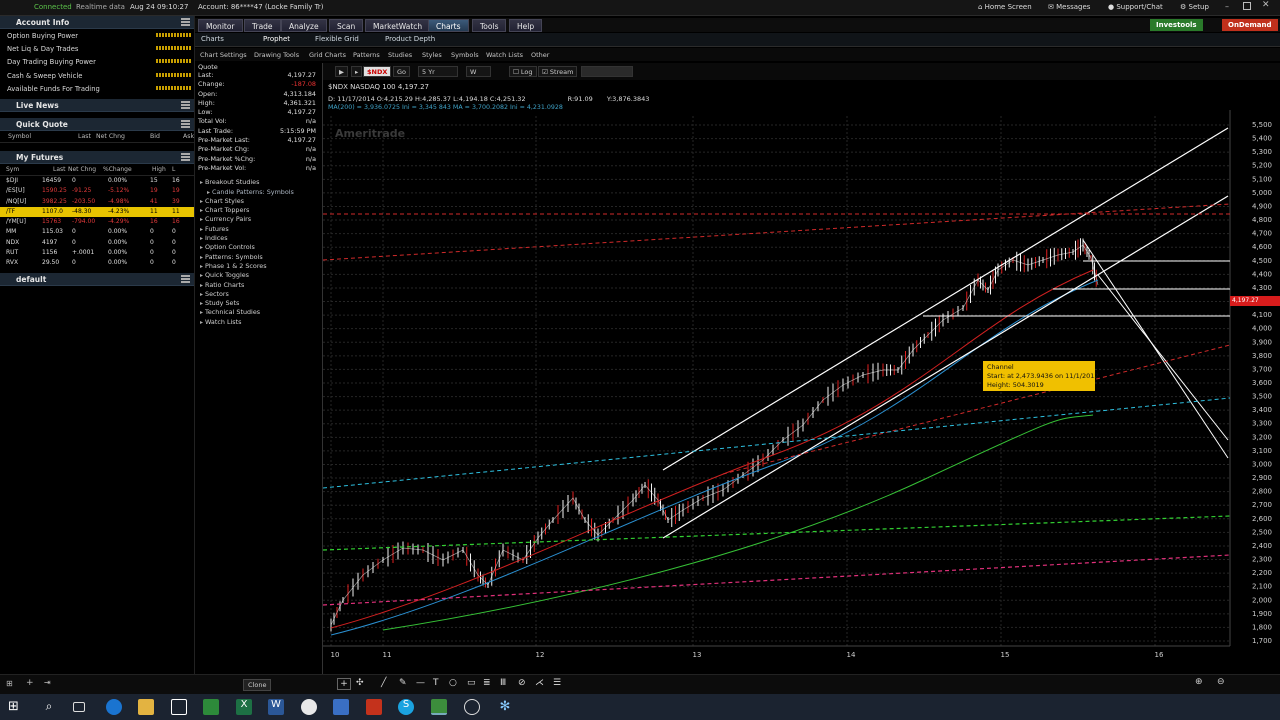 The width and height of the screenshot is (1280, 720). I want to click on support-chat-link: ● Support/Chat, so click(1135, 7).